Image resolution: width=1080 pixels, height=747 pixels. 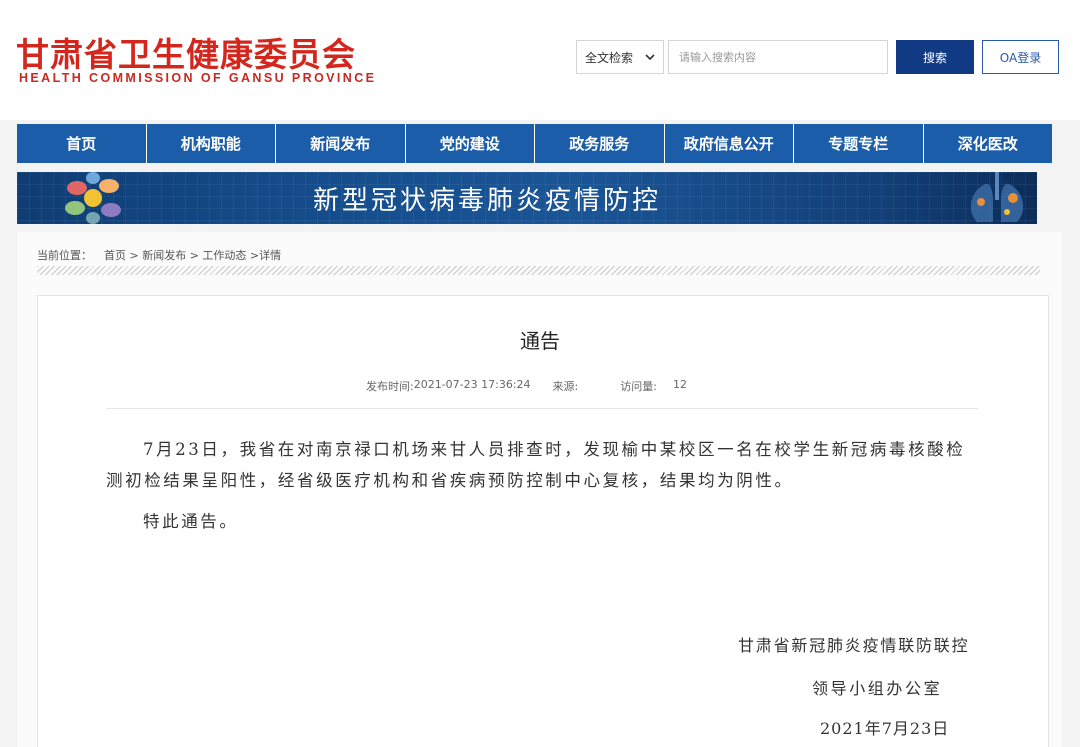 What do you see at coordinates (638, 386) in the screenshot?
I see `views-label: 访问量:` at bounding box center [638, 386].